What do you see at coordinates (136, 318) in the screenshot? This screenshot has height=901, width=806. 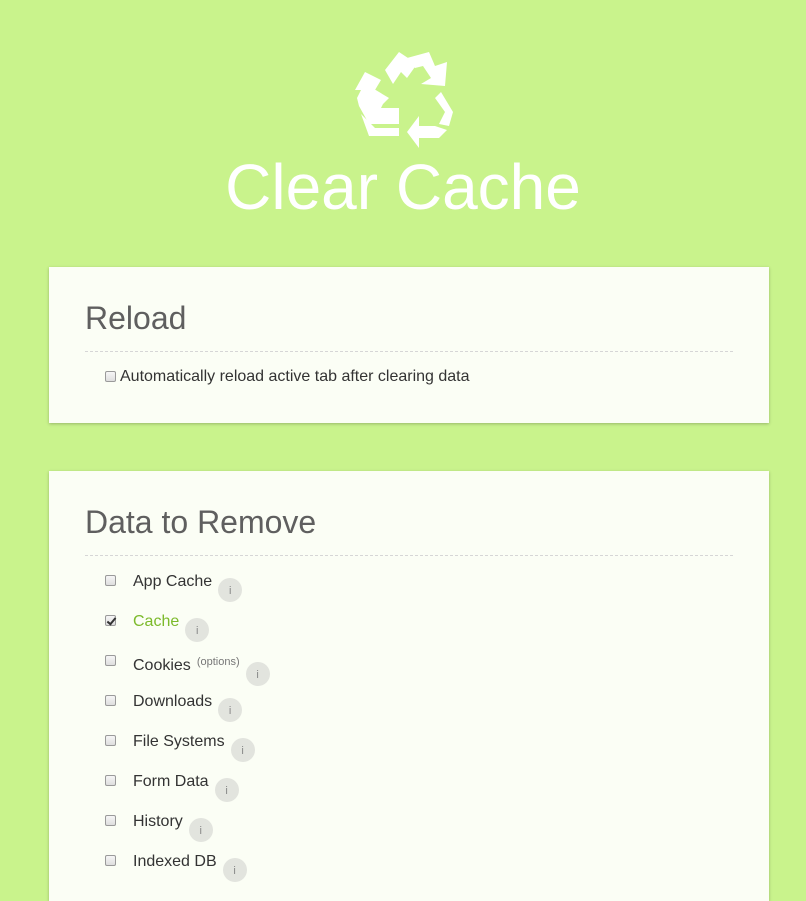 I see `reload-section-title: Reload` at bounding box center [136, 318].